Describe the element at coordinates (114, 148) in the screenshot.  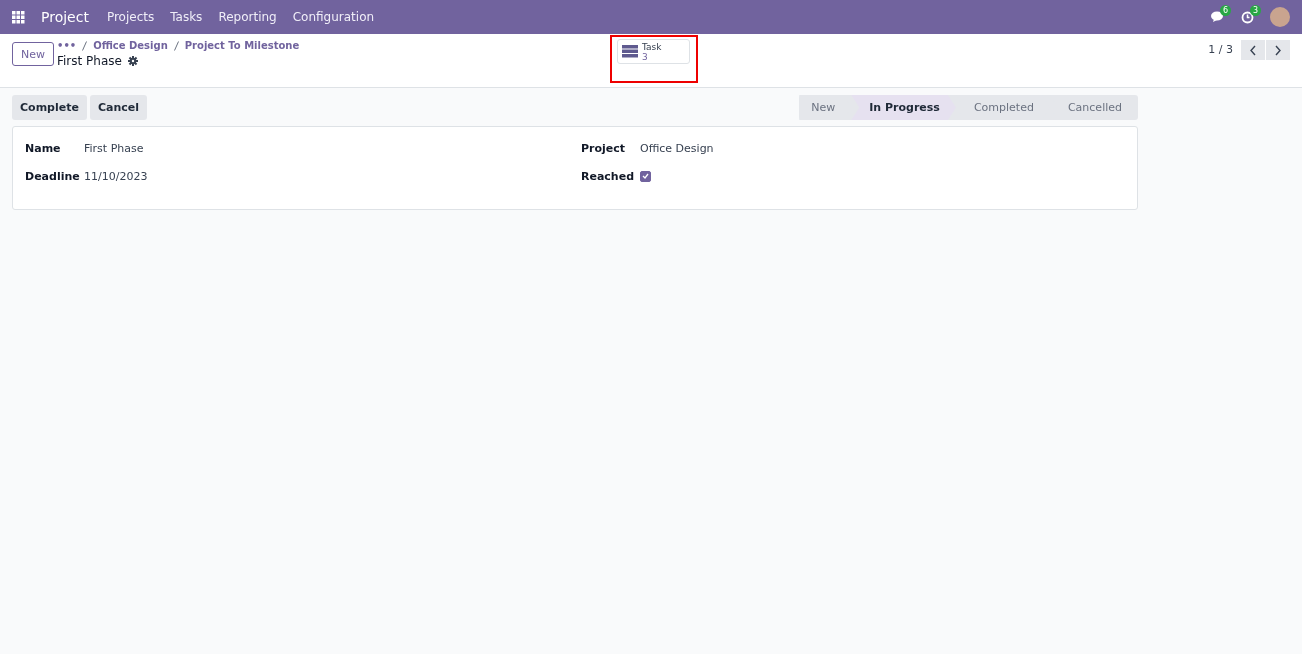
I see `field-value: First Phase` at that location.